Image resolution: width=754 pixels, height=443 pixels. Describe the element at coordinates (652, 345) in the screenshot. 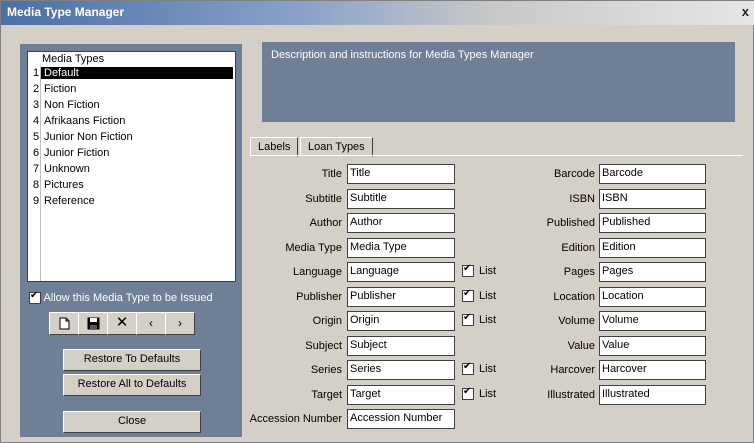

I see `field-input: Value` at that location.